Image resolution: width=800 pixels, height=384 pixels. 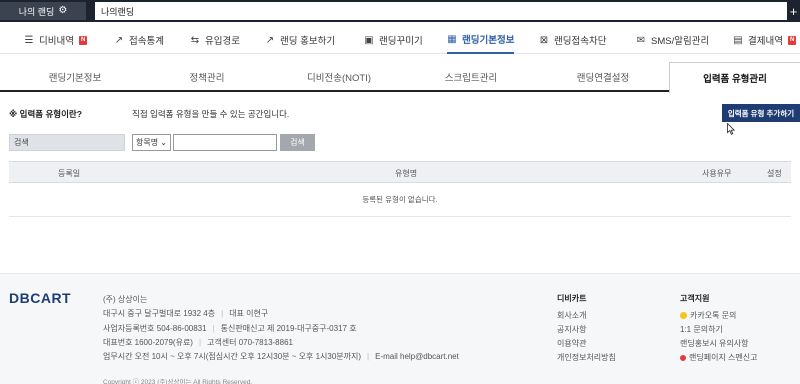 I want to click on footer-link-notice: 공지사항, so click(x=571, y=329).